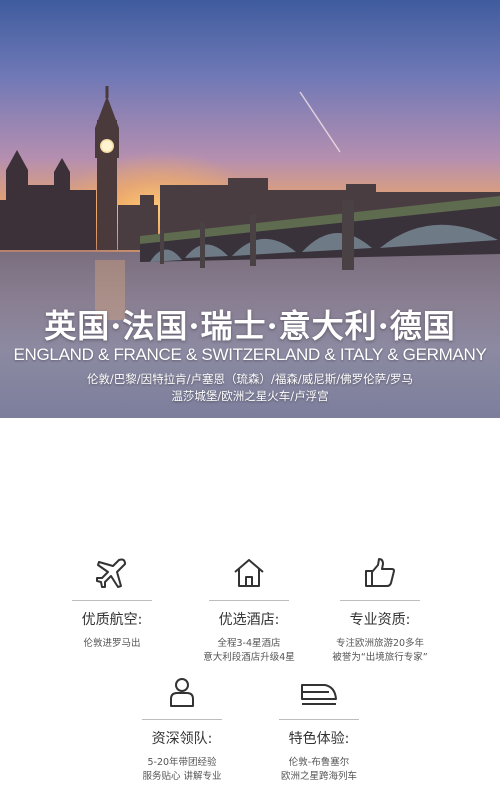 This screenshot has width=500, height=786. I want to click on person-icon, so click(182, 692).